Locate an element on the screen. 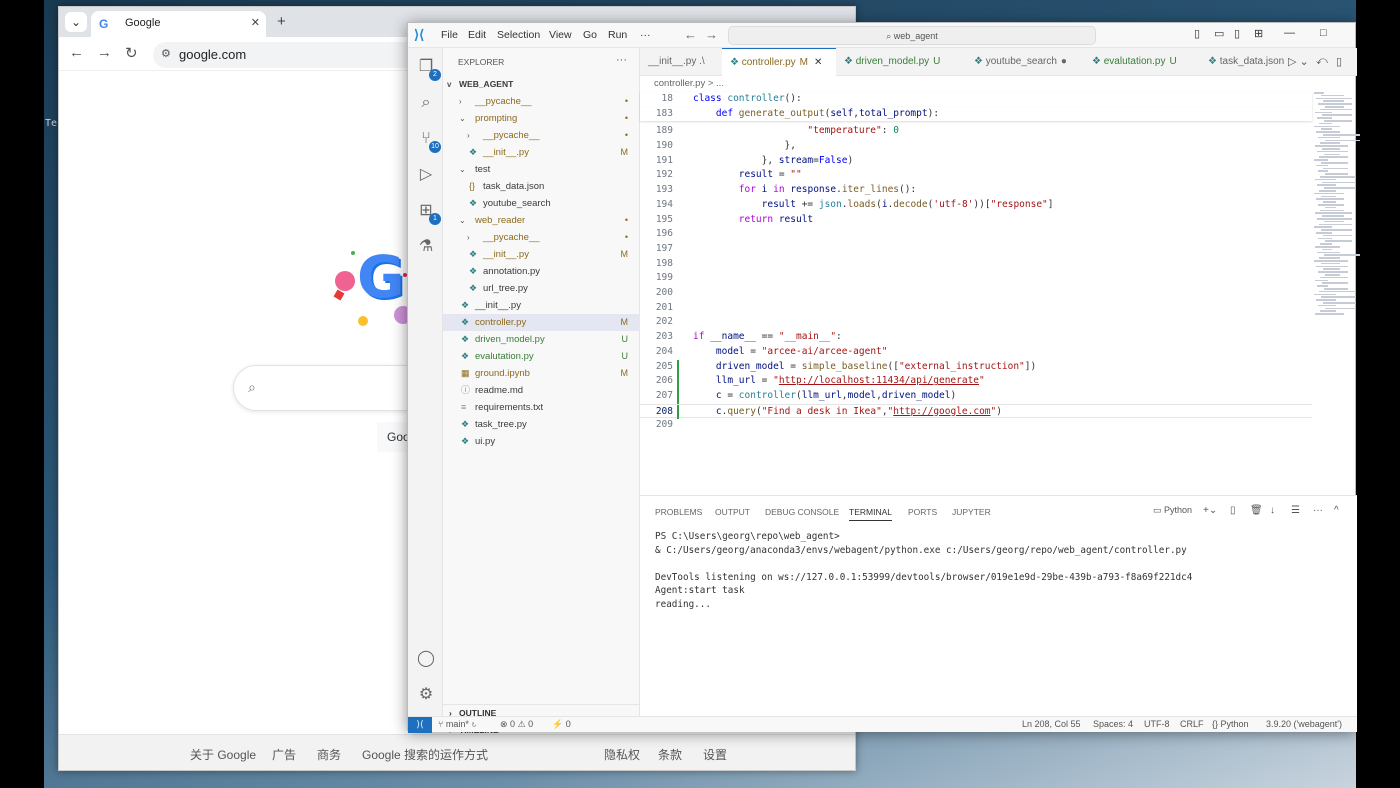 Image resolution: width=1400 pixels, height=788 pixels. problems-indicator: ⊗ 0 ⚠ 0 is located at coordinates (516, 724).